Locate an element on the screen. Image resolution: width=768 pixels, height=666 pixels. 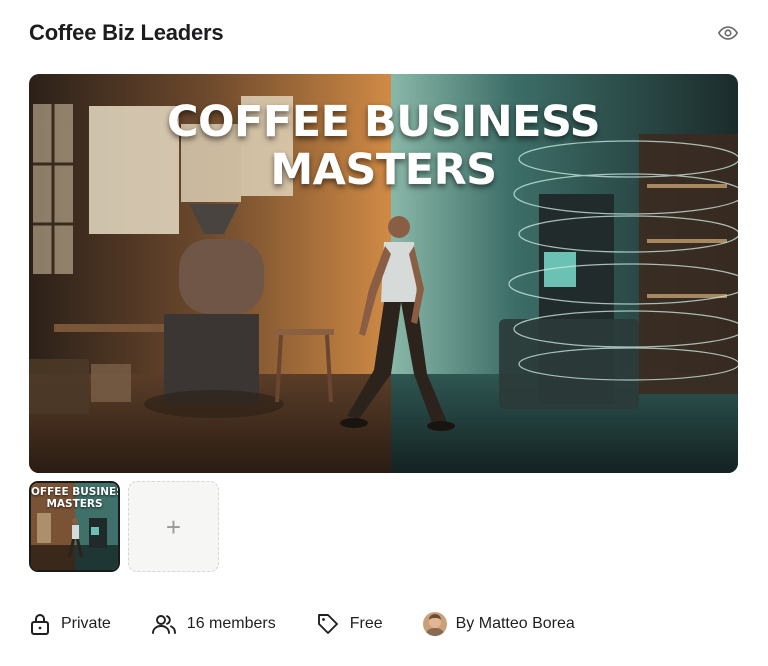
price-status: Free is located at coordinates (349, 624).